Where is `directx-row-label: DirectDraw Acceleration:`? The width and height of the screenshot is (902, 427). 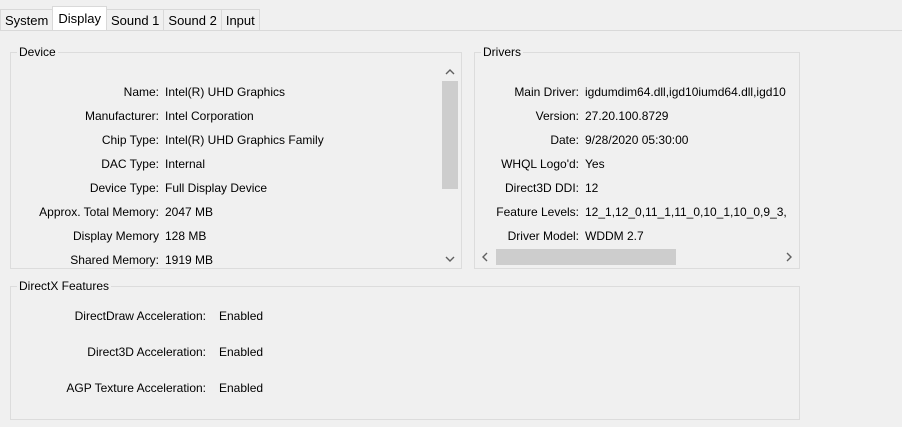
directx-row-label: DirectDraw Acceleration: is located at coordinates (140, 316).